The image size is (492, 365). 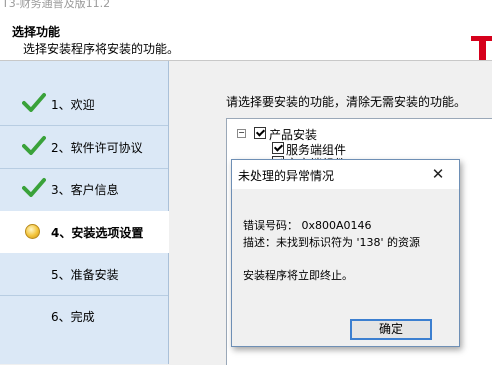 What do you see at coordinates (307, 225) in the screenshot?
I see `error-code-text: 错误号码： 0x800A0146` at bounding box center [307, 225].